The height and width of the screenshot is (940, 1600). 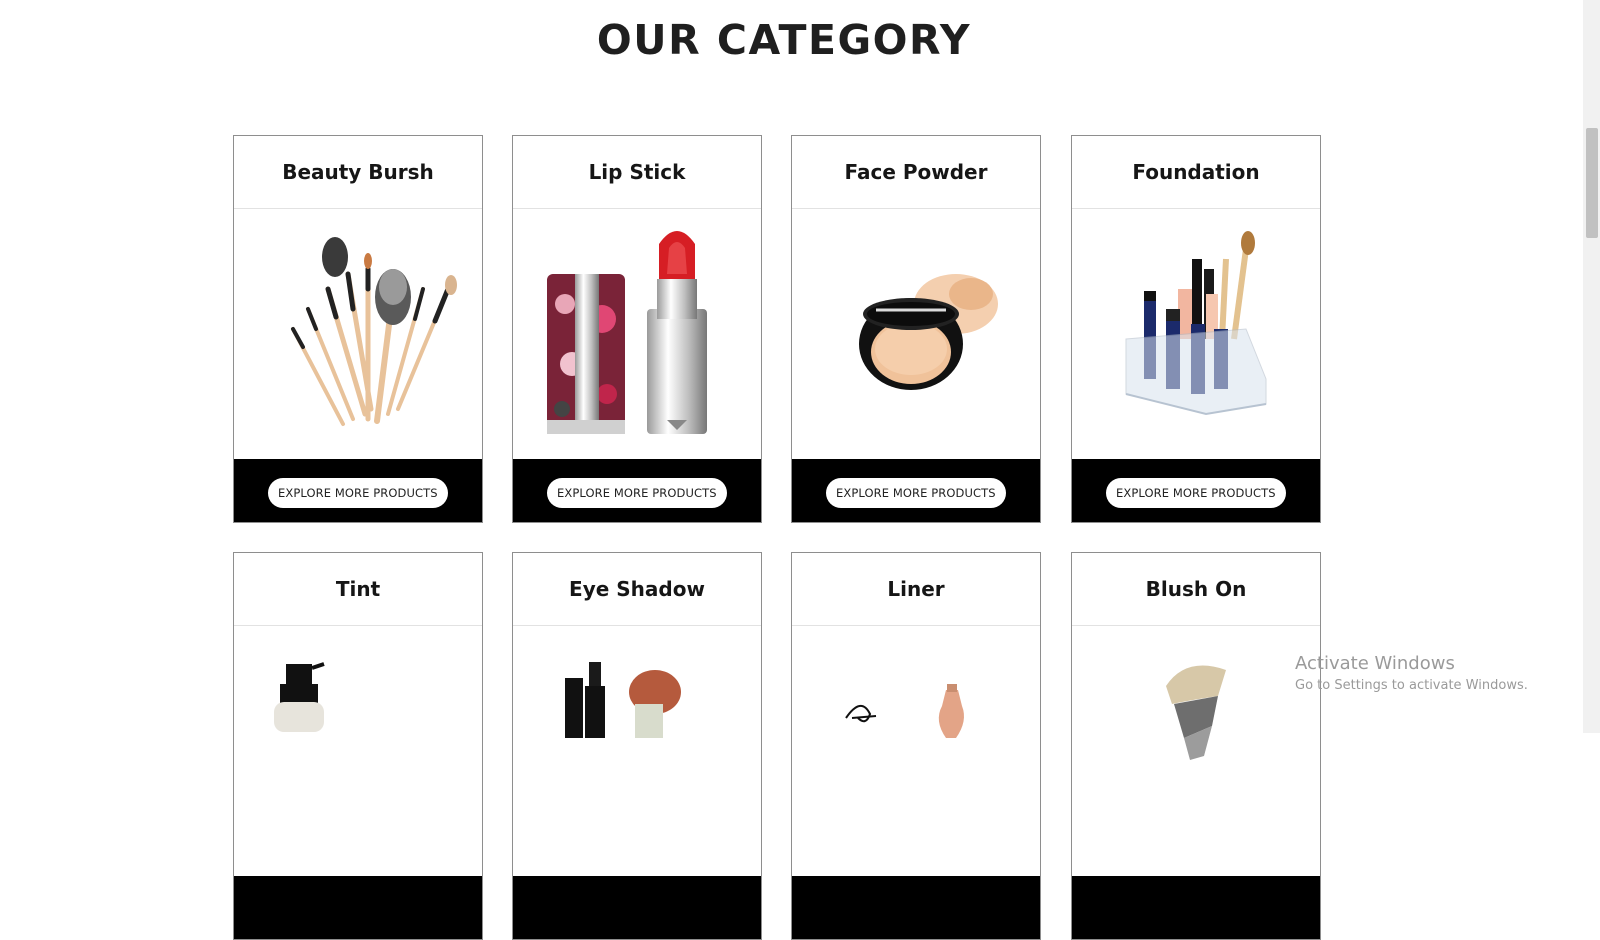 I want to click on category-title: Liner, so click(x=916, y=589).